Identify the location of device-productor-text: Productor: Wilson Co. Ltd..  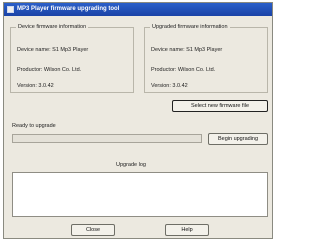
(49, 70).